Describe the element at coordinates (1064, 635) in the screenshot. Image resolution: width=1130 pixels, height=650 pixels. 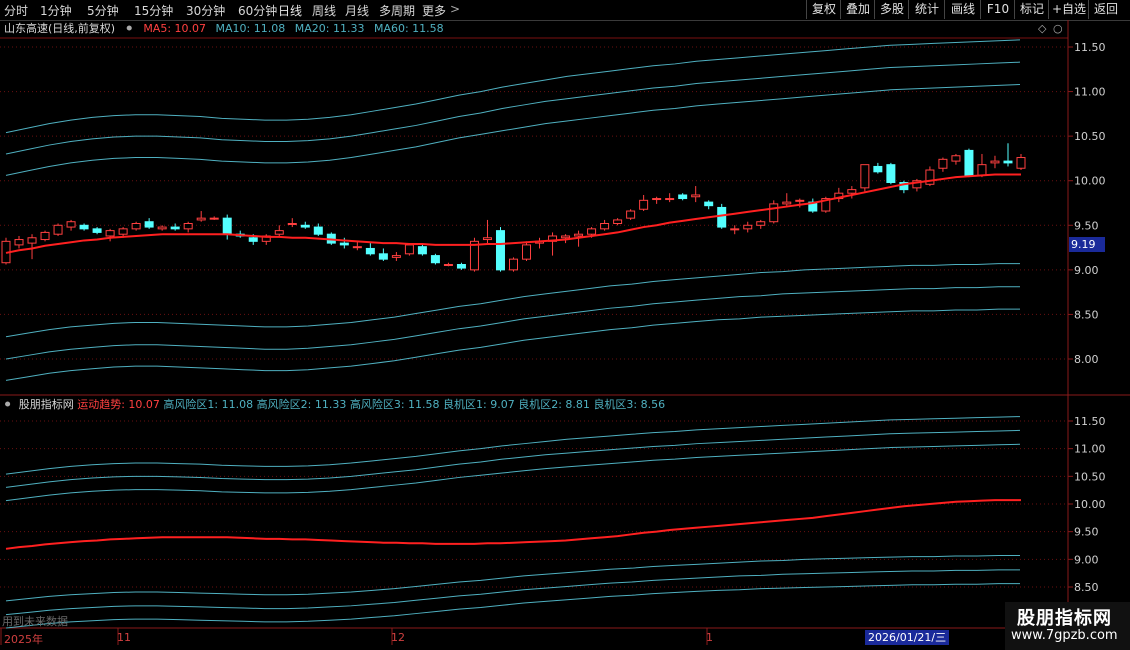
I see `brand-url: www.7gpzb.com` at that location.